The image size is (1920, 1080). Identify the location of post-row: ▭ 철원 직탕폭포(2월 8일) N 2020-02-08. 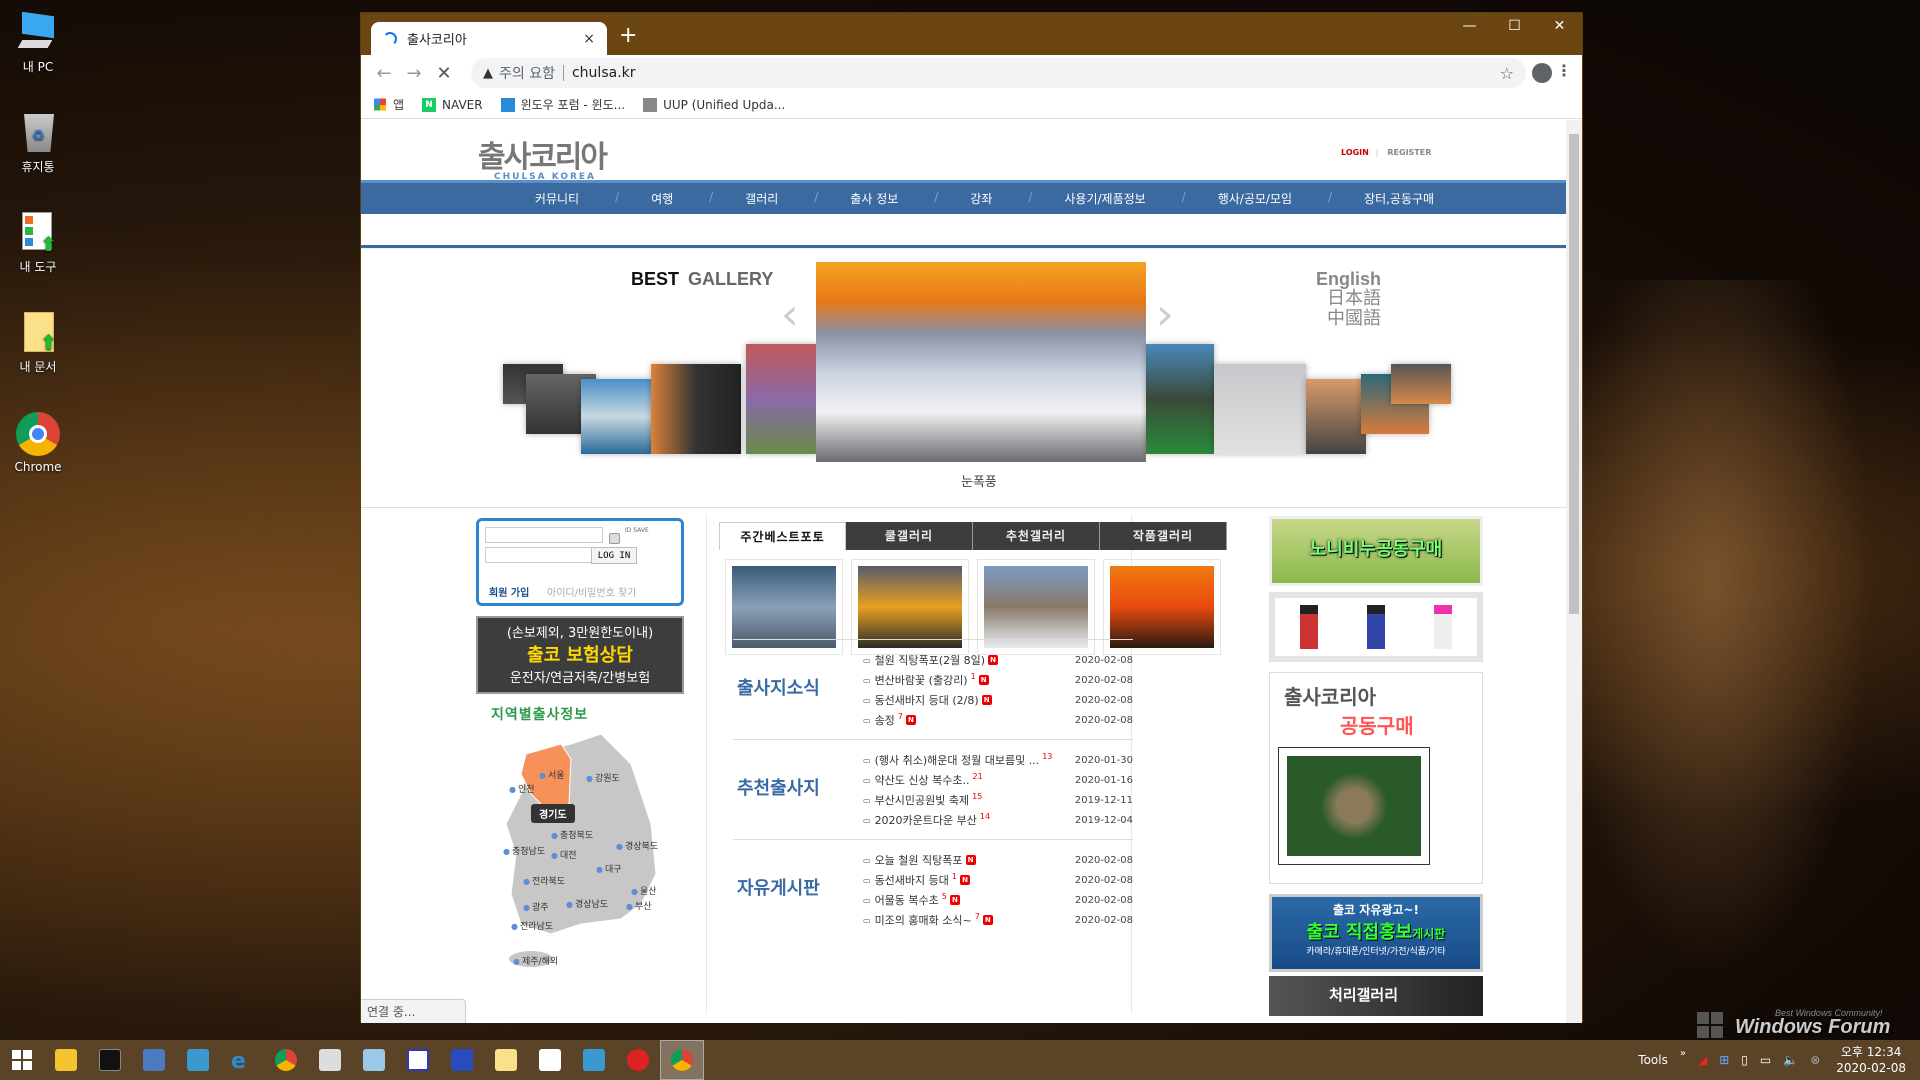
(998, 660).